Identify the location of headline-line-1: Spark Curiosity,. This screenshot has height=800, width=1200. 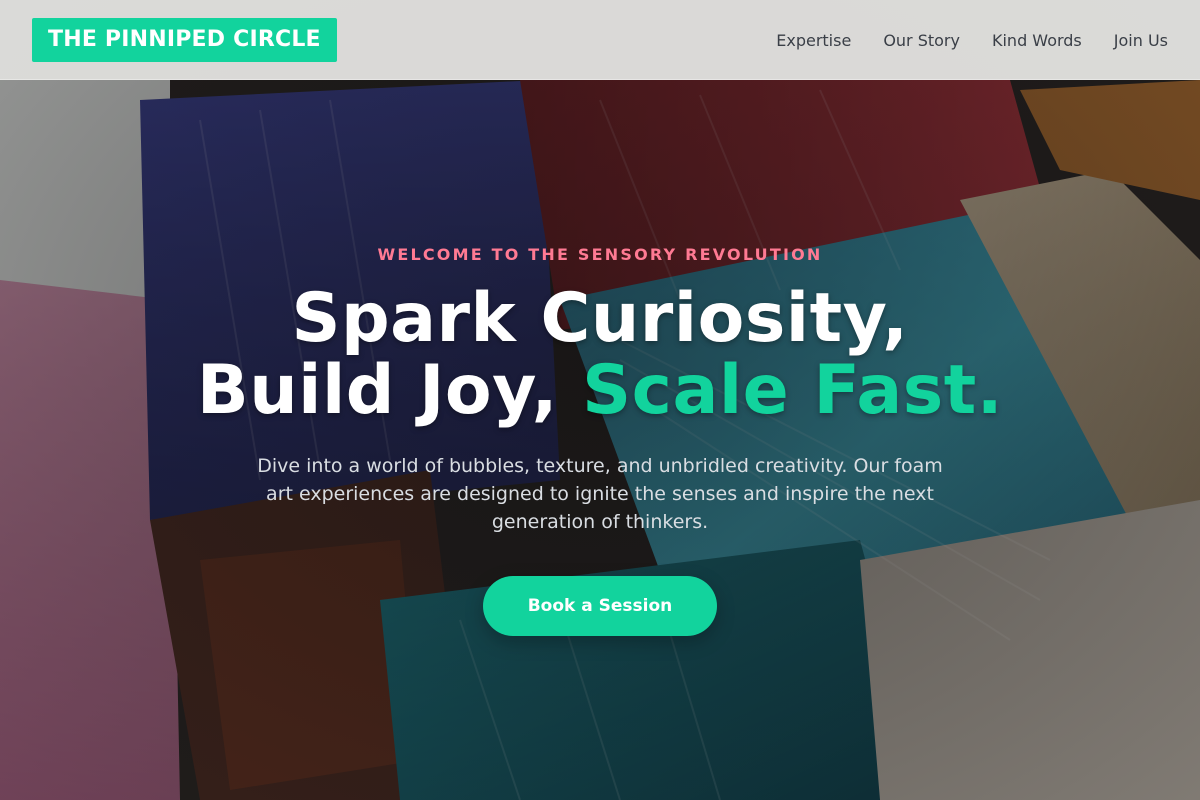
(600, 318).